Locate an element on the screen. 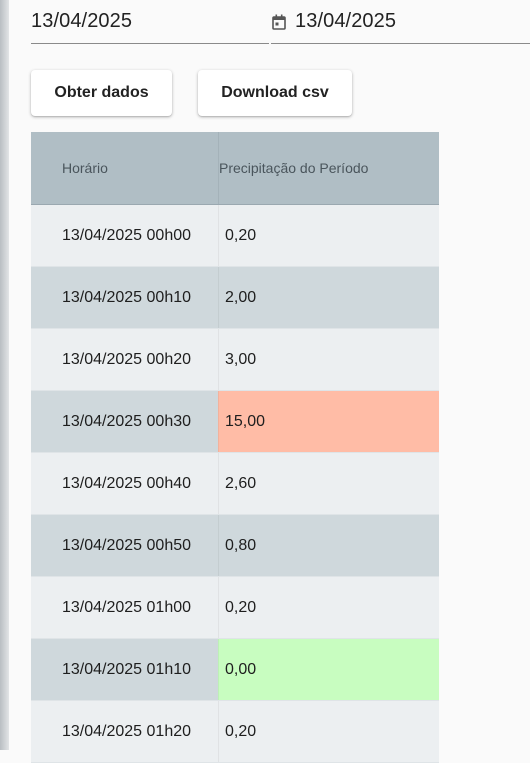  table-row: 13/04/2025 00h10 2,00 is located at coordinates (235, 298).